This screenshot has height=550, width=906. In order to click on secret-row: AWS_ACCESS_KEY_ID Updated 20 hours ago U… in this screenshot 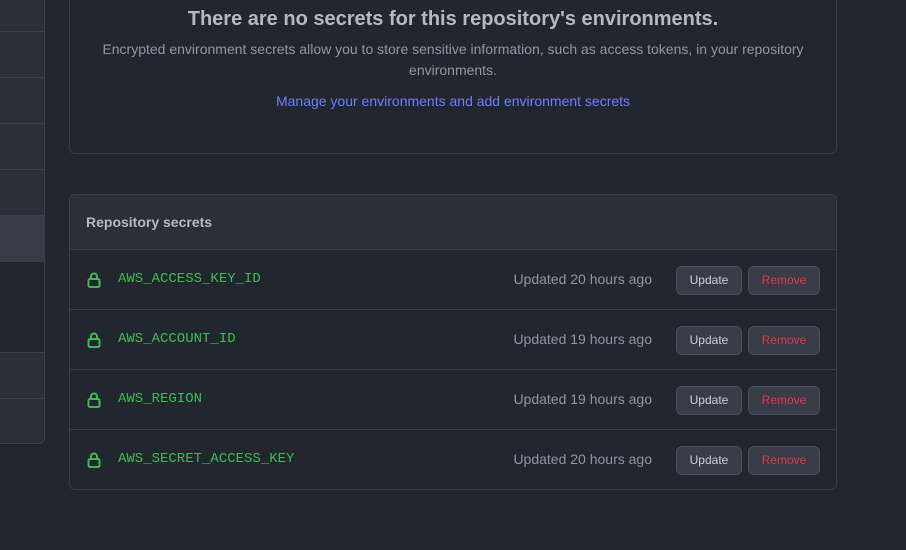, I will do `click(453, 280)`.